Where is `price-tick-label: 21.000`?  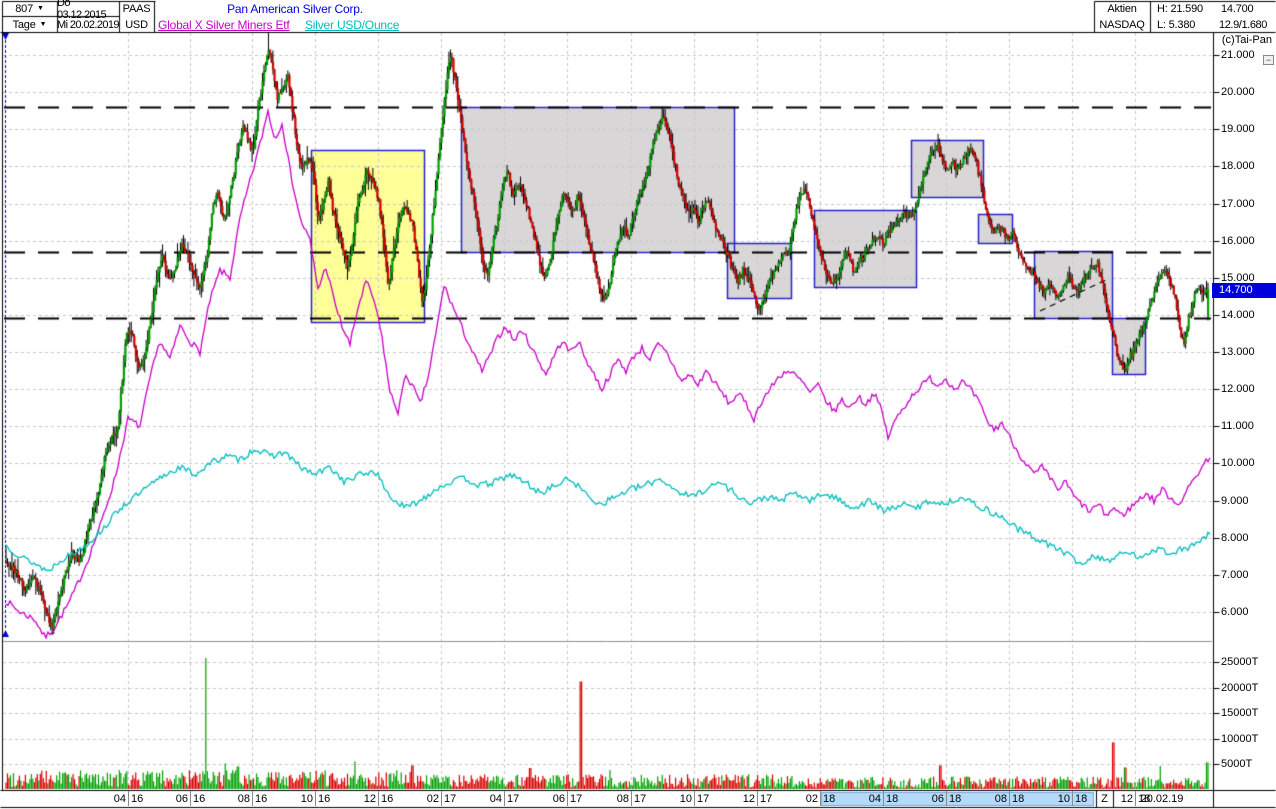
price-tick-label: 21.000 is located at coordinates (1238, 55).